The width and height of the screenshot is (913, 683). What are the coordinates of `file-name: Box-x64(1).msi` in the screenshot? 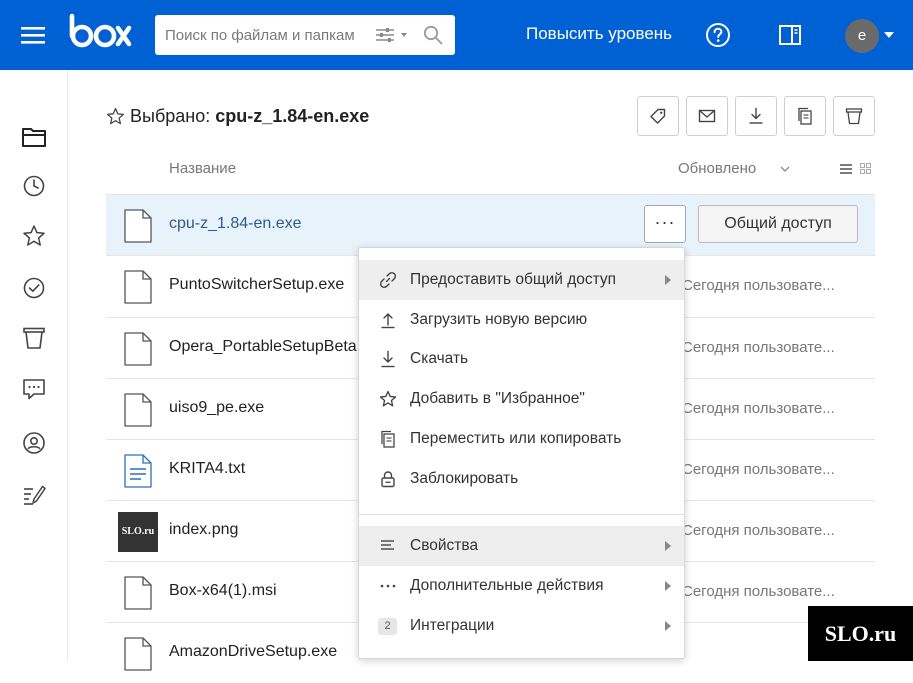 It's located at (223, 591).